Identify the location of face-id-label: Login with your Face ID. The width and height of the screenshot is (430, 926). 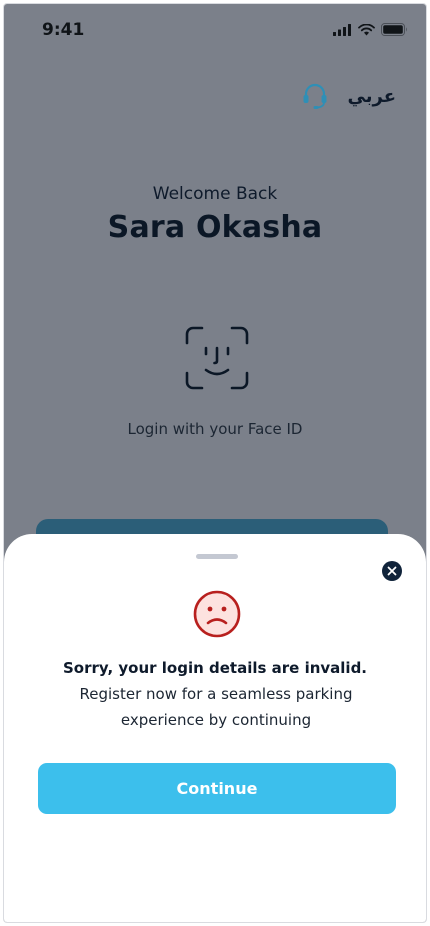
(215, 429).